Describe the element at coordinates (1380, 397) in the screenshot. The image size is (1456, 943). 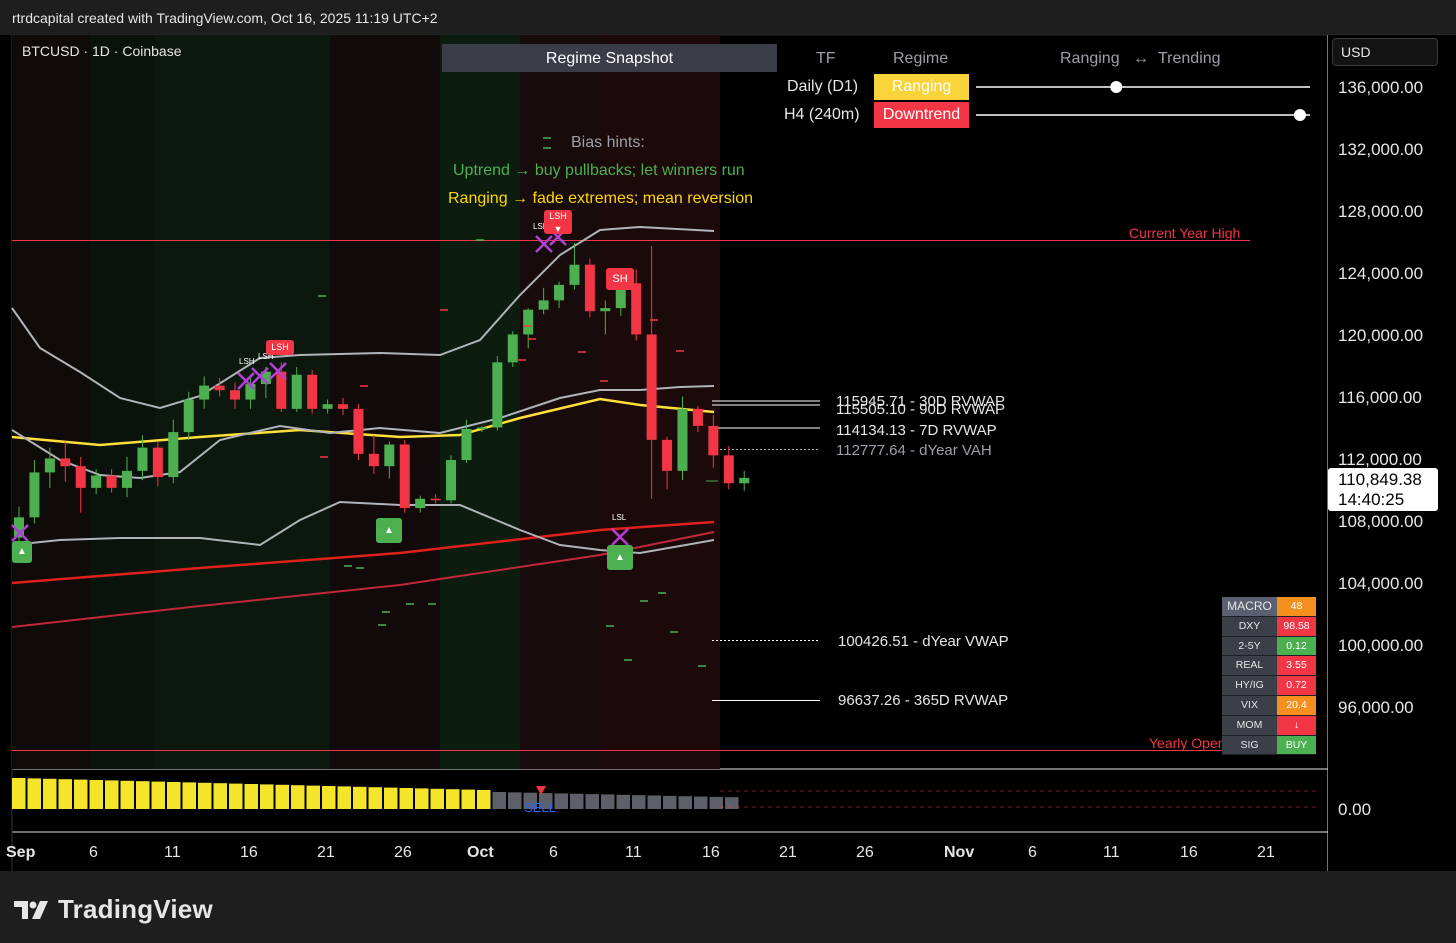
I see `price-axis-tick: 116,000.00` at that location.